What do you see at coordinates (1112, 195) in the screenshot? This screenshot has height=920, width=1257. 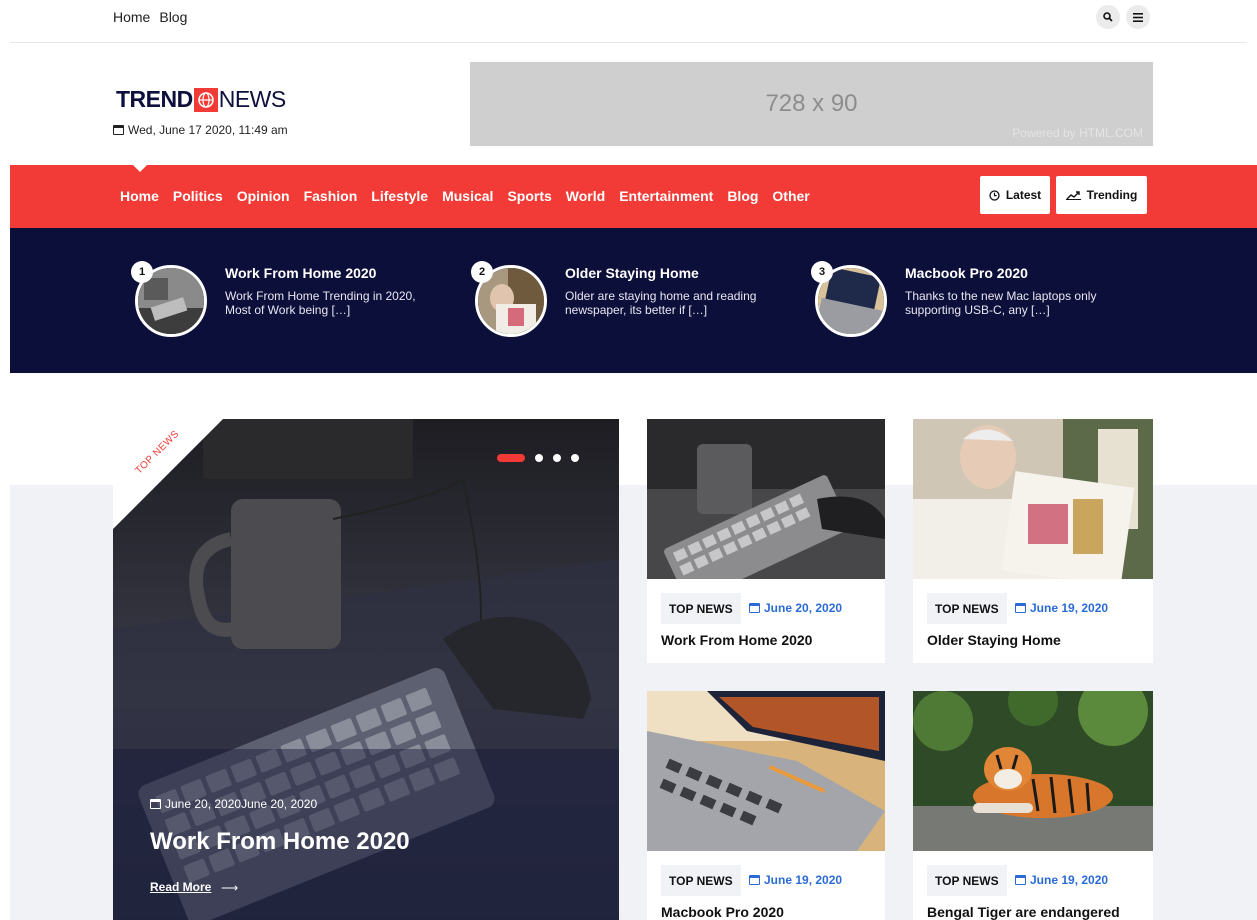 I see `trending-label: Trending` at bounding box center [1112, 195].